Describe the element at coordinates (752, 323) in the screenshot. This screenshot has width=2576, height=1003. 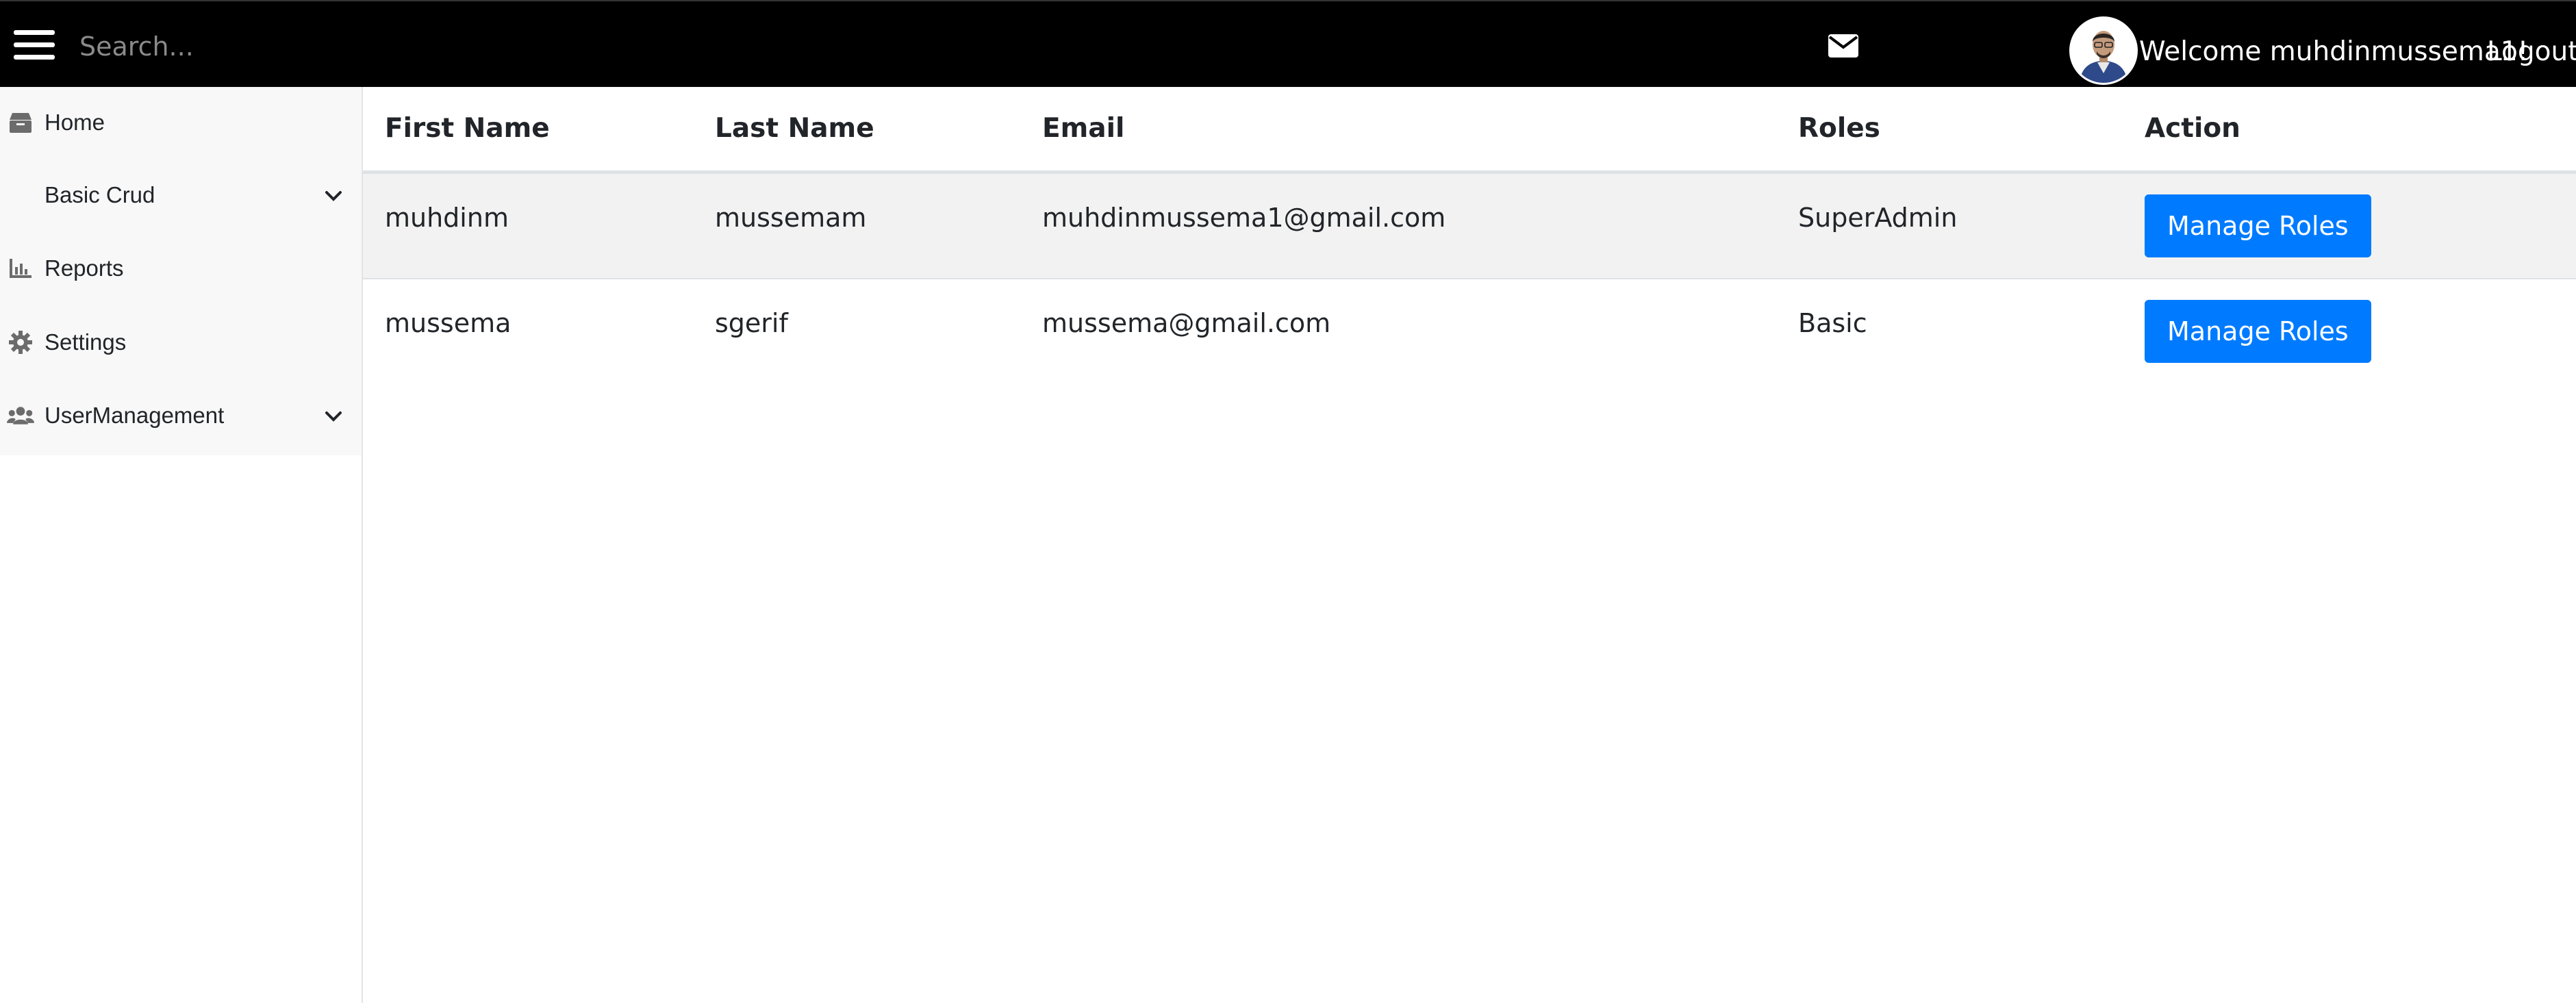
I see `cell-last-name: sgerif` at that location.